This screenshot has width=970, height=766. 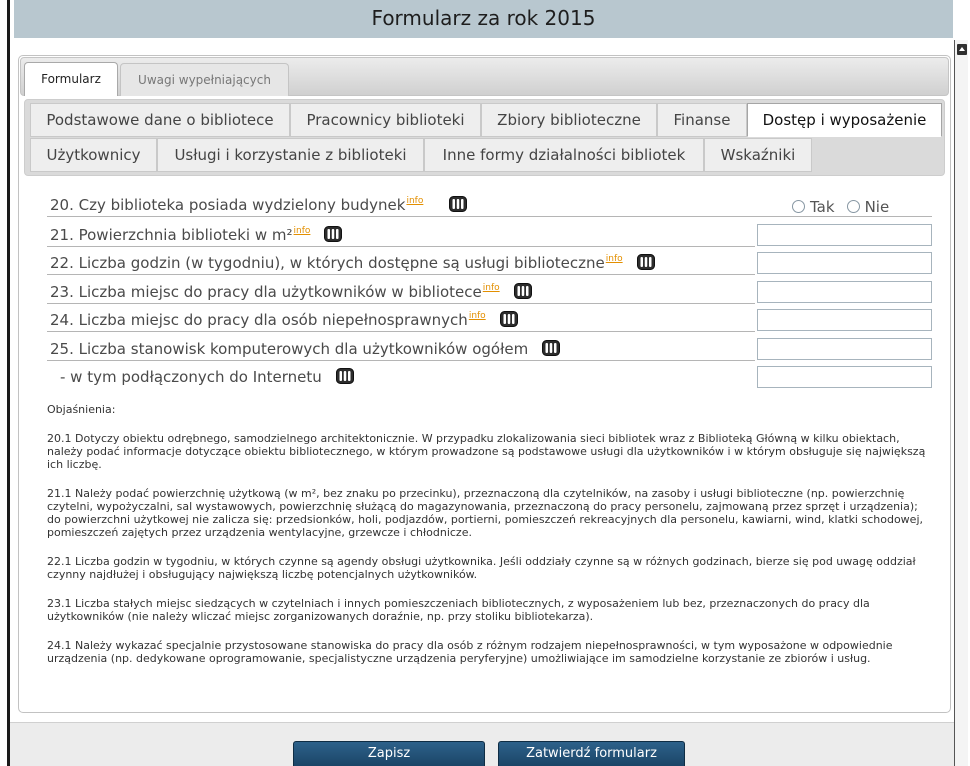 I want to click on tab-uzytkownicy: Użytkownicy, so click(x=93, y=155).